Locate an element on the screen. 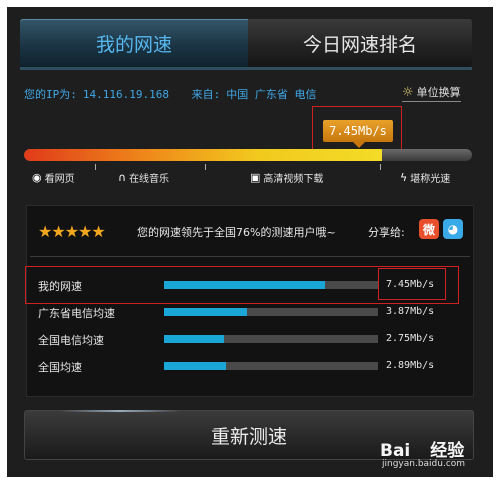 The width and height of the screenshot is (500, 486). rating-stars: ★★★★★ is located at coordinates (72, 231).